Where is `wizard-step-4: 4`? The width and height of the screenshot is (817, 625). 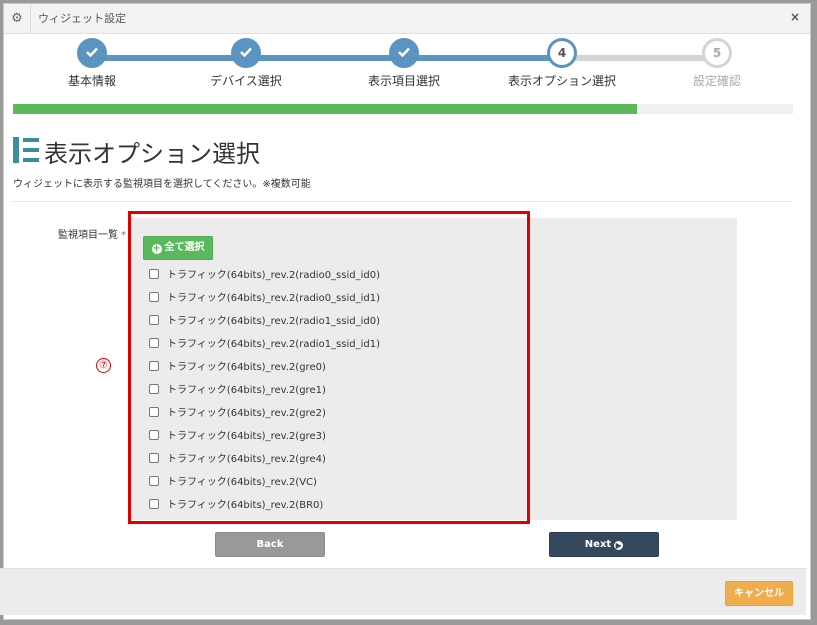
wizard-step-4: 4 is located at coordinates (562, 53).